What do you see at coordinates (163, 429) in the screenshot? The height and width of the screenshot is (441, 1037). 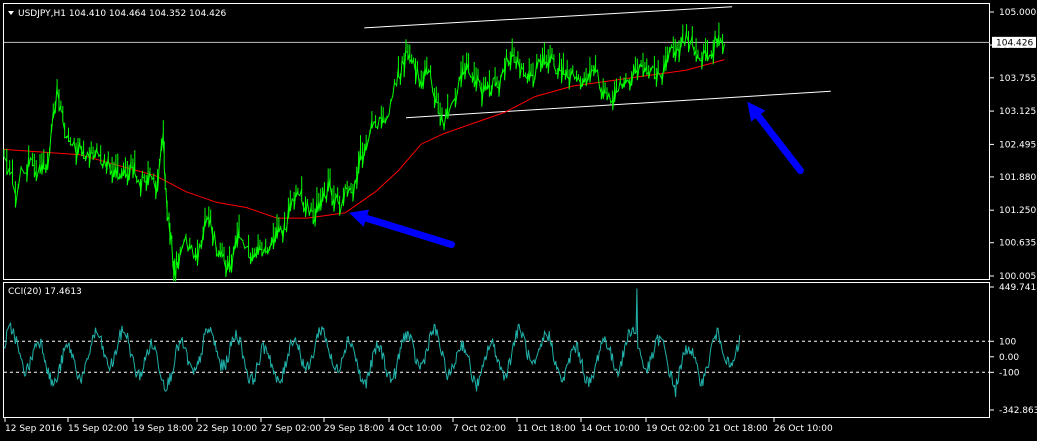 I see `time-tick-label: 19 Sep 18:00` at bounding box center [163, 429].